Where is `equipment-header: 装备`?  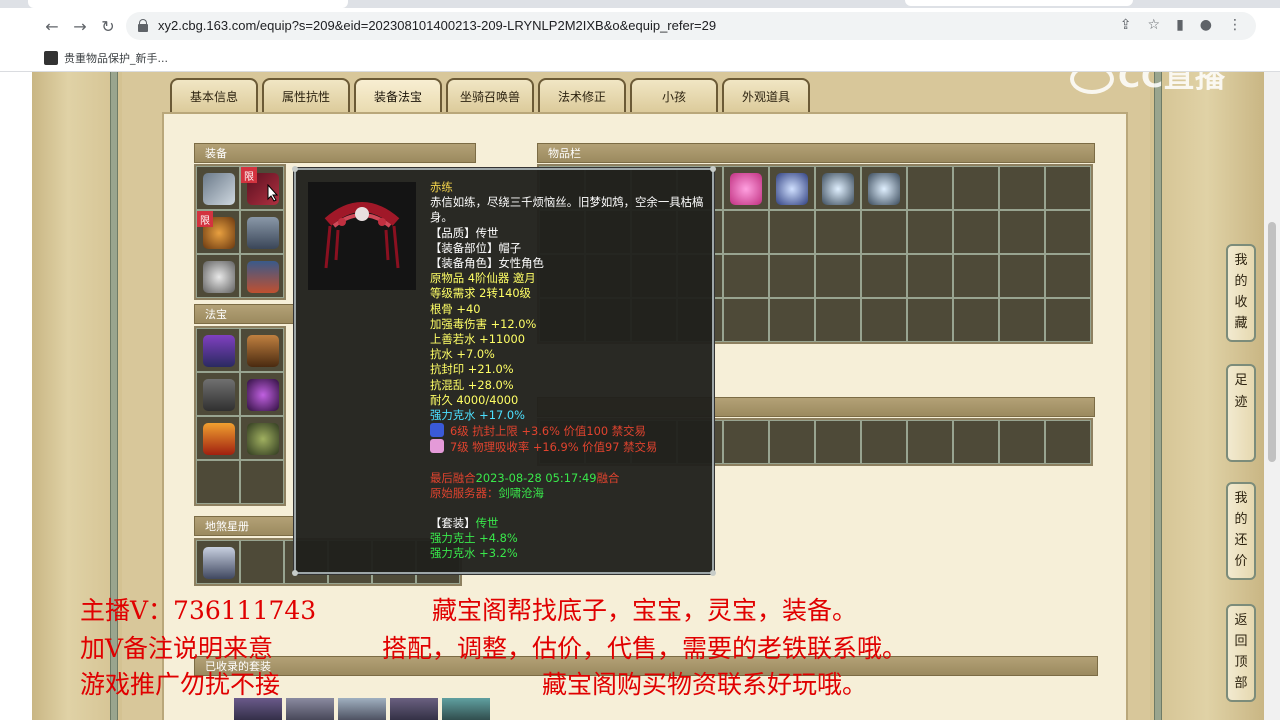 equipment-header: 装备 is located at coordinates (335, 153).